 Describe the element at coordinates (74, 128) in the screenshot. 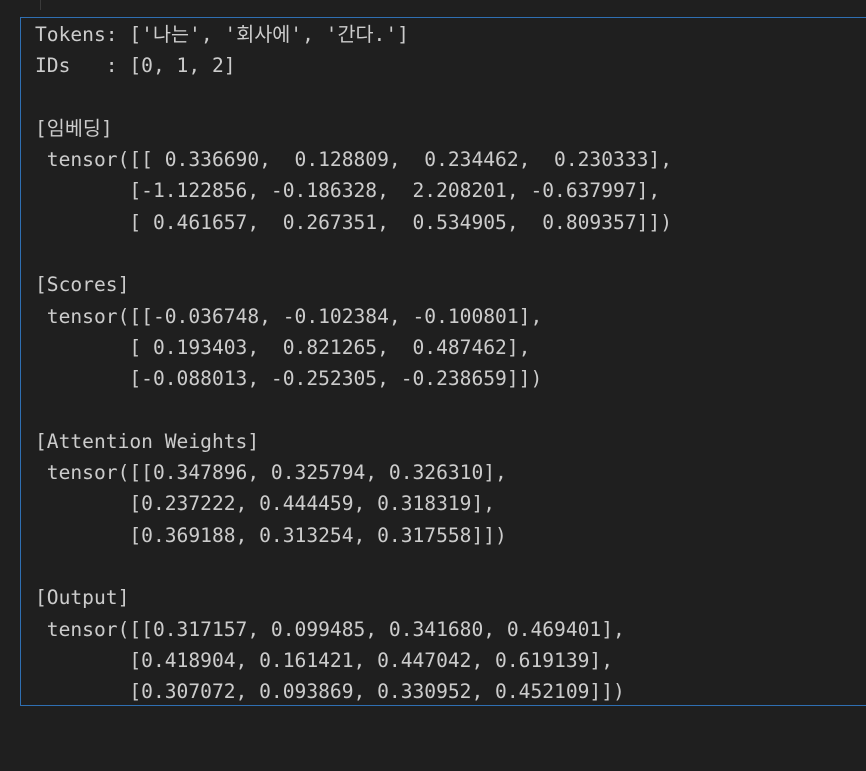

I see `output-section-embedding-header: [임베딩]` at that location.